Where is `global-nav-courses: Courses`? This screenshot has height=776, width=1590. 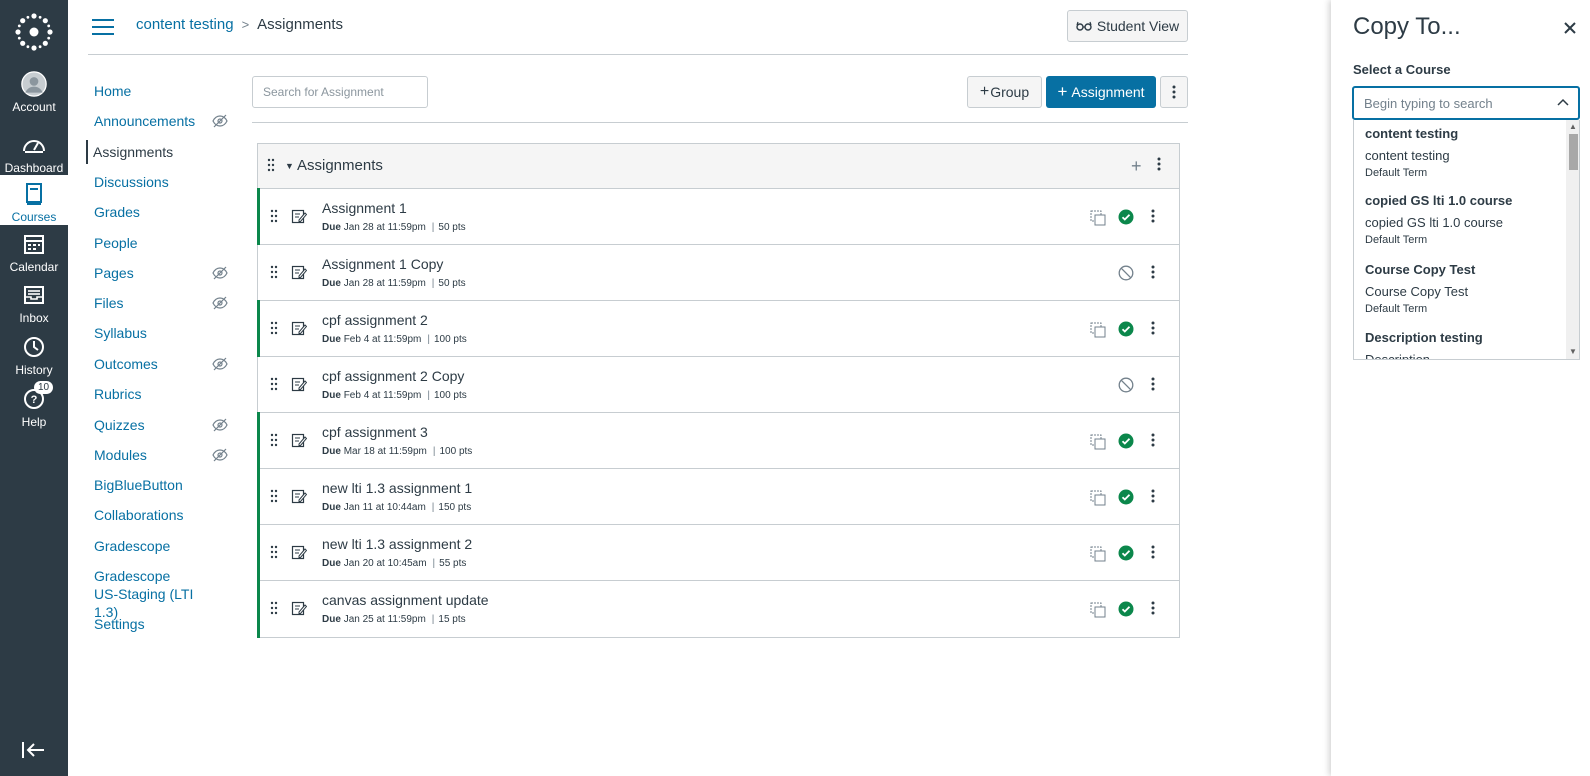
global-nav-courses: Courses is located at coordinates (34, 200).